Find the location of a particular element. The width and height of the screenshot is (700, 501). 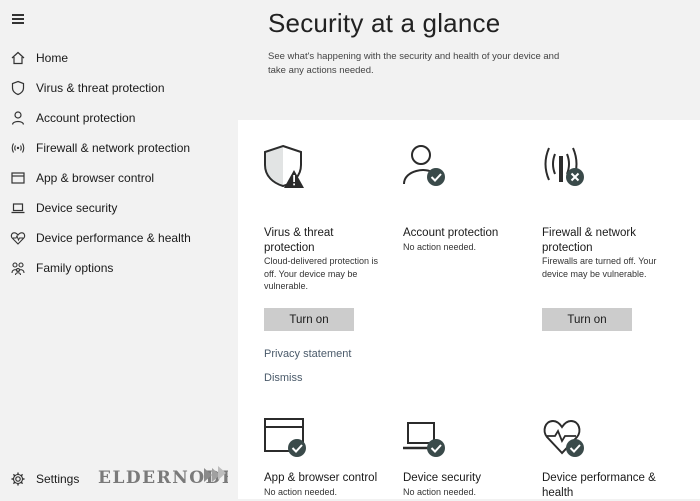

tile-title: Device performance & health is located at coordinates (599, 485).